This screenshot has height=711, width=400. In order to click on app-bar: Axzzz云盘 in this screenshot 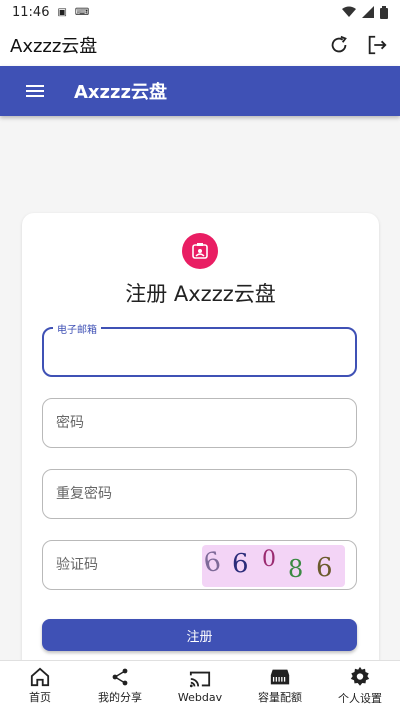, I will do `click(200, 45)`.